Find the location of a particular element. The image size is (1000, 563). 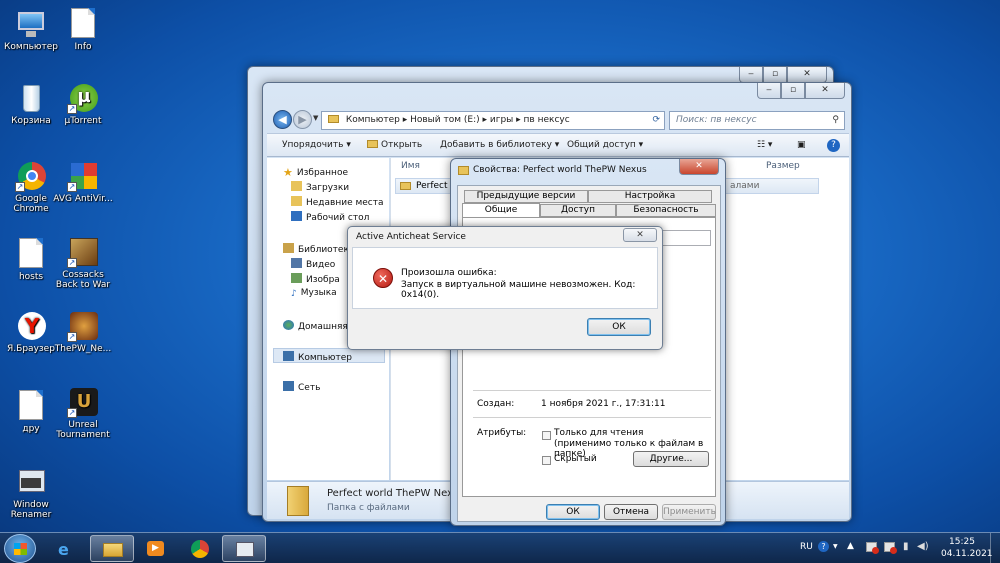

created-value: 1 ноября 2021 г., 17:31:11 is located at coordinates (603, 404).